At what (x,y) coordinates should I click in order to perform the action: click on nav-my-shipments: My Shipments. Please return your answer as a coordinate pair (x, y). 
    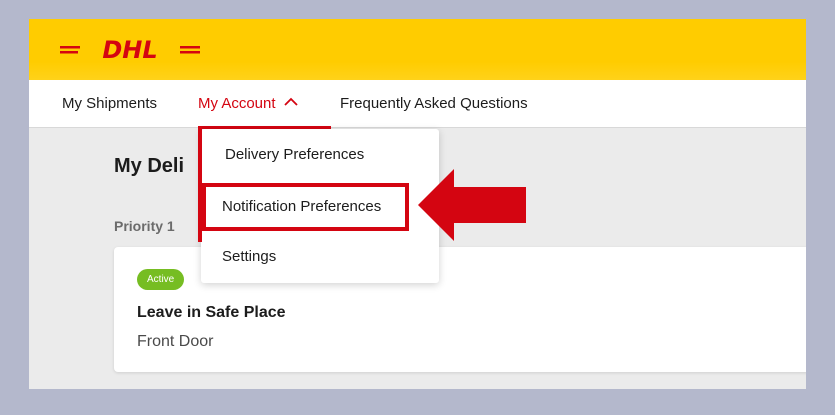
    Looking at the image, I should click on (109, 104).